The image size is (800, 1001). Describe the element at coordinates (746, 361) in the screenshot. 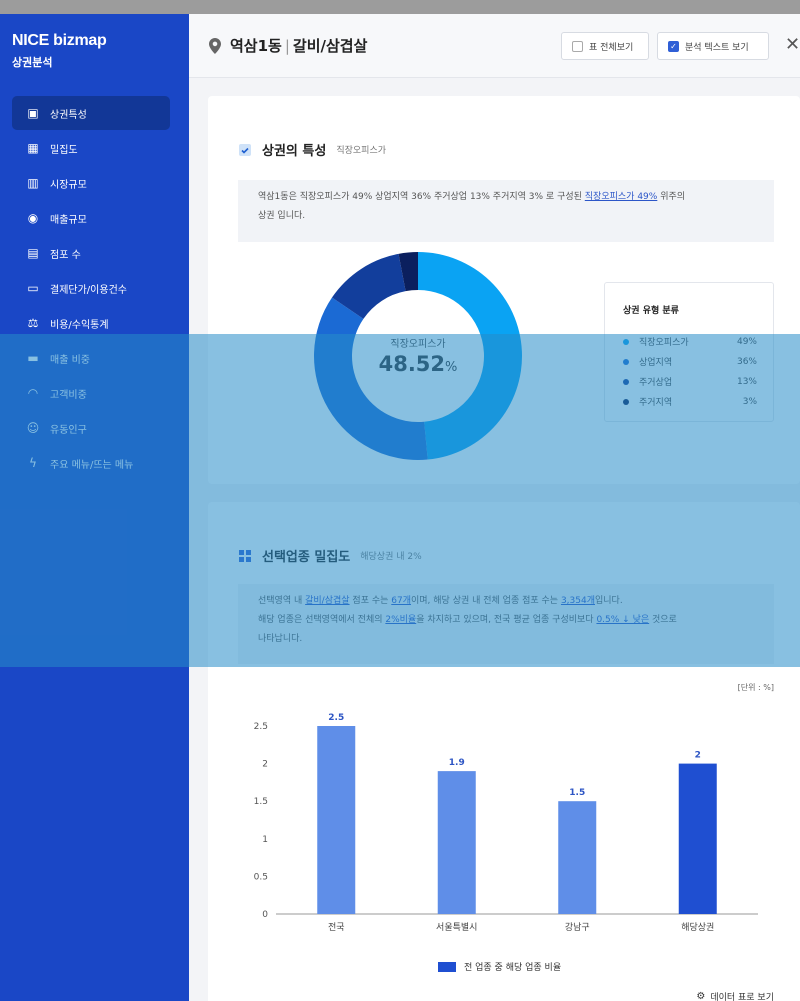

I see `legend-value: 36%` at that location.